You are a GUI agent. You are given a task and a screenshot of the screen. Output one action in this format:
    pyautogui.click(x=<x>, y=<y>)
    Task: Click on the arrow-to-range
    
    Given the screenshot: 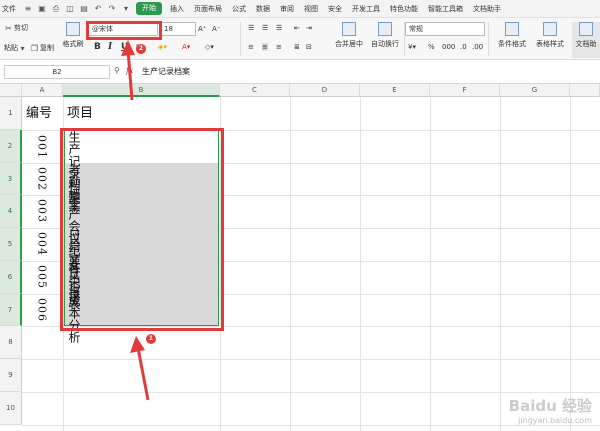 What is the action you would take?
    pyautogui.click(x=140, y=368)
    